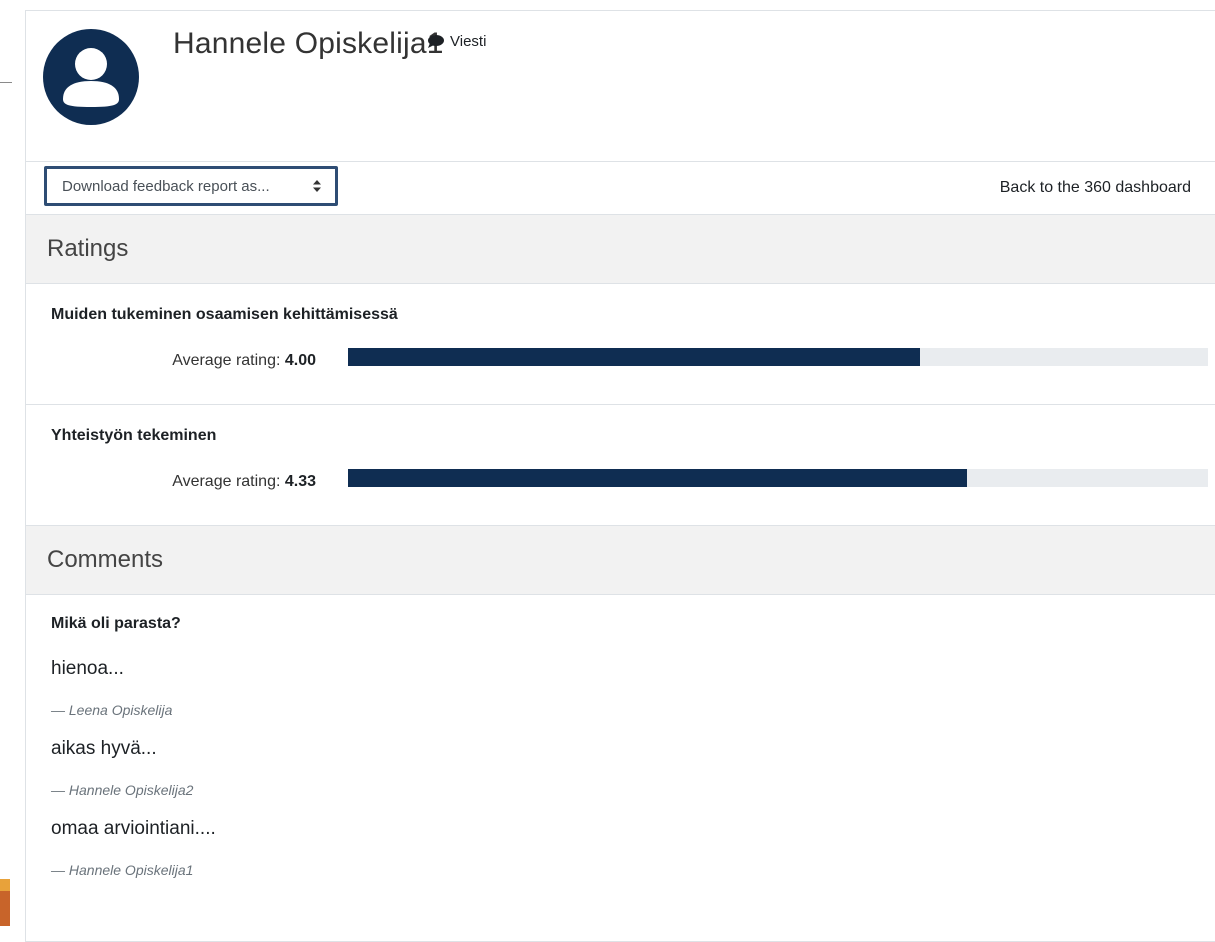  Describe the element at coordinates (122, 790) in the screenshot. I see `comment-author: — Hannele Opiskelija2` at that location.